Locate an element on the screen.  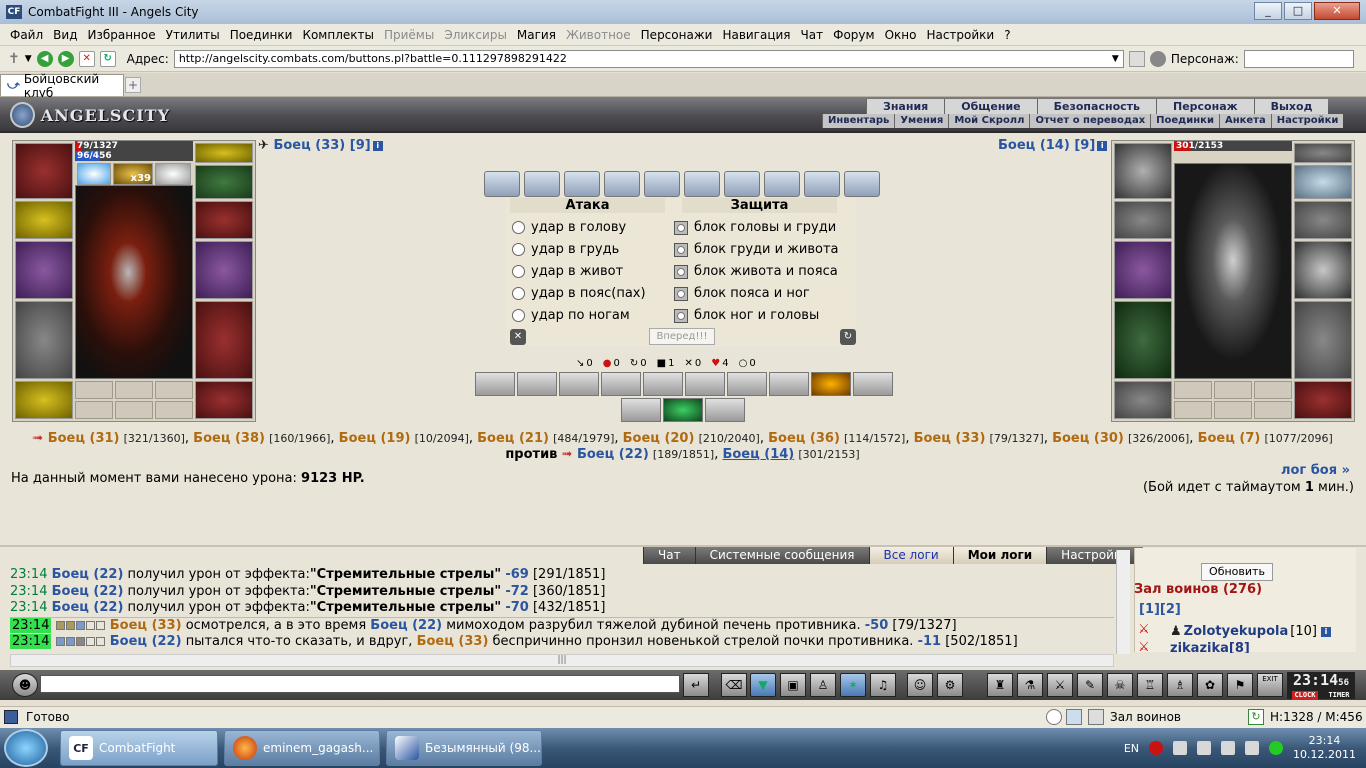
chat-vertical-scrollbar is located at coordinates (1123, 602).